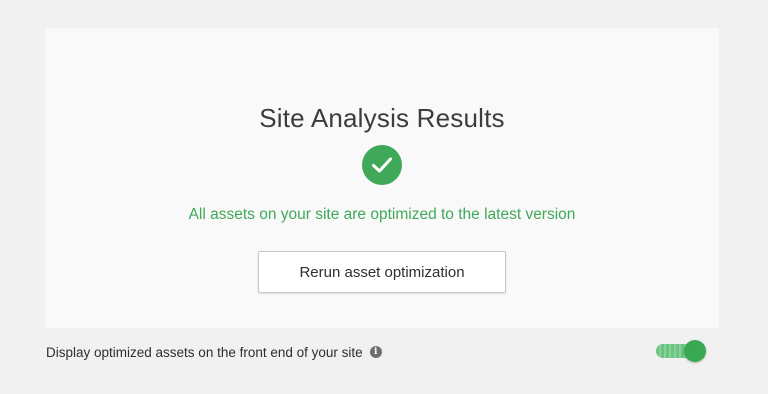 The height and width of the screenshot is (394, 768). Describe the element at coordinates (382, 272) in the screenshot. I see `rerun-optimization-button: Rerun asset optimization` at that location.